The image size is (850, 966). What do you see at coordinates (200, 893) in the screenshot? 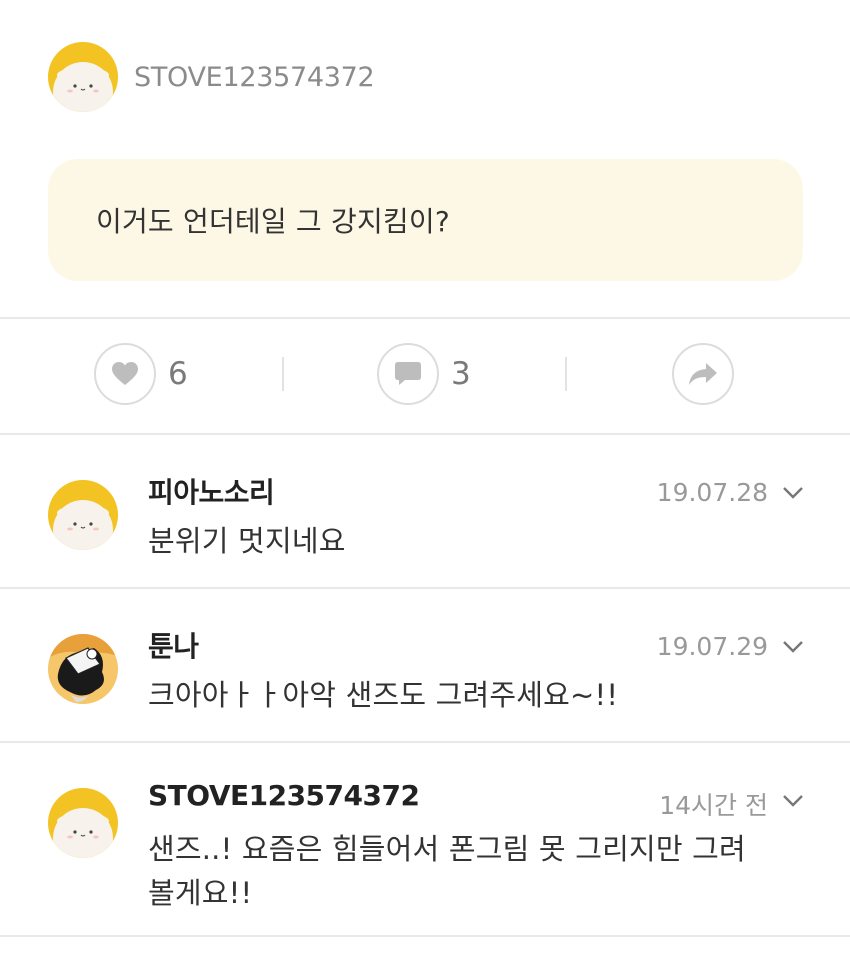
I see `comment-text-line-2: 볼게요!!` at bounding box center [200, 893].